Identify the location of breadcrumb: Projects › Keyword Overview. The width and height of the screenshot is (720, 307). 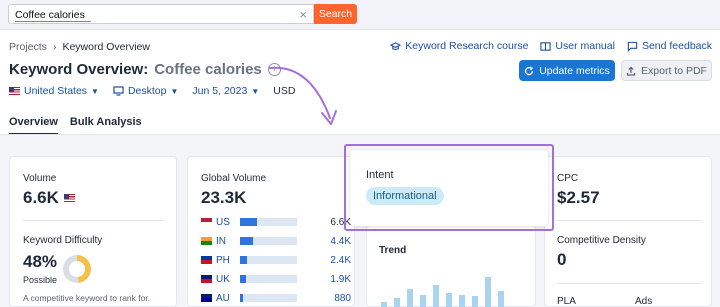
(79, 47).